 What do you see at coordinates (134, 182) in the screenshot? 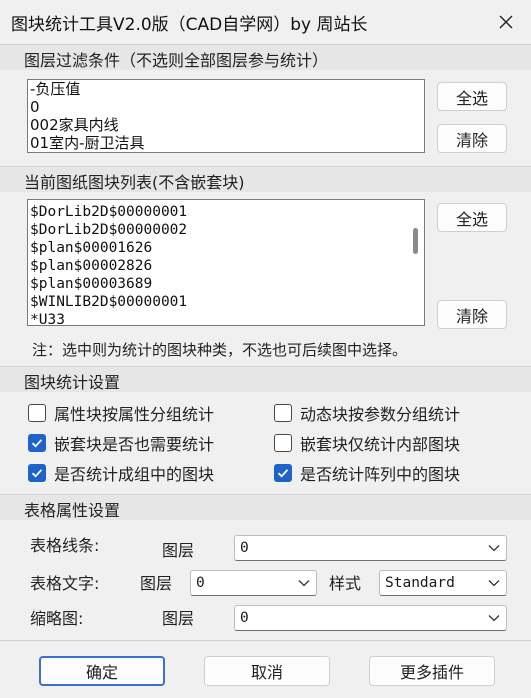
I see `block-list-heading: 当前图纸图块列表(不含嵌套块)` at bounding box center [134, 182].